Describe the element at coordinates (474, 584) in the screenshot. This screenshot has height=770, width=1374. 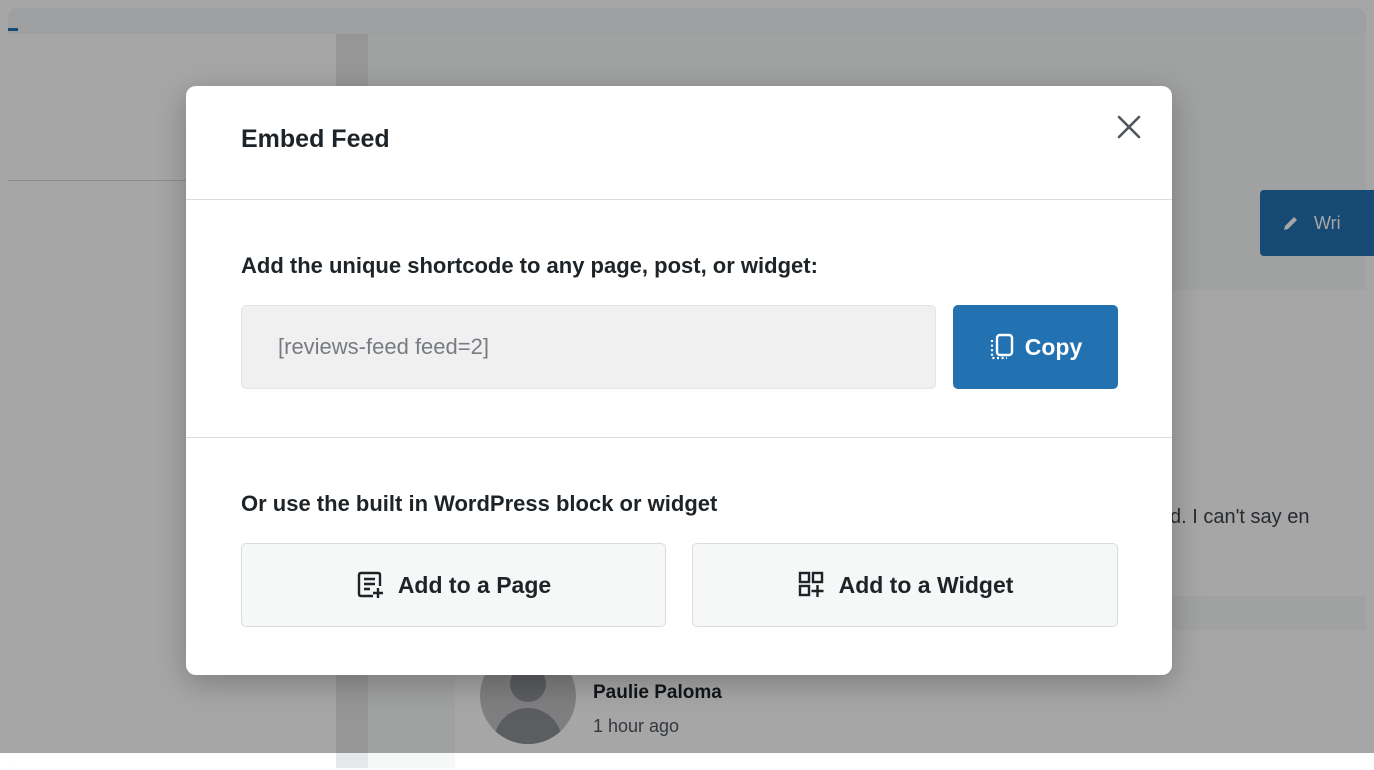
I see `add-to-page-label: Add to a Page` at that location.